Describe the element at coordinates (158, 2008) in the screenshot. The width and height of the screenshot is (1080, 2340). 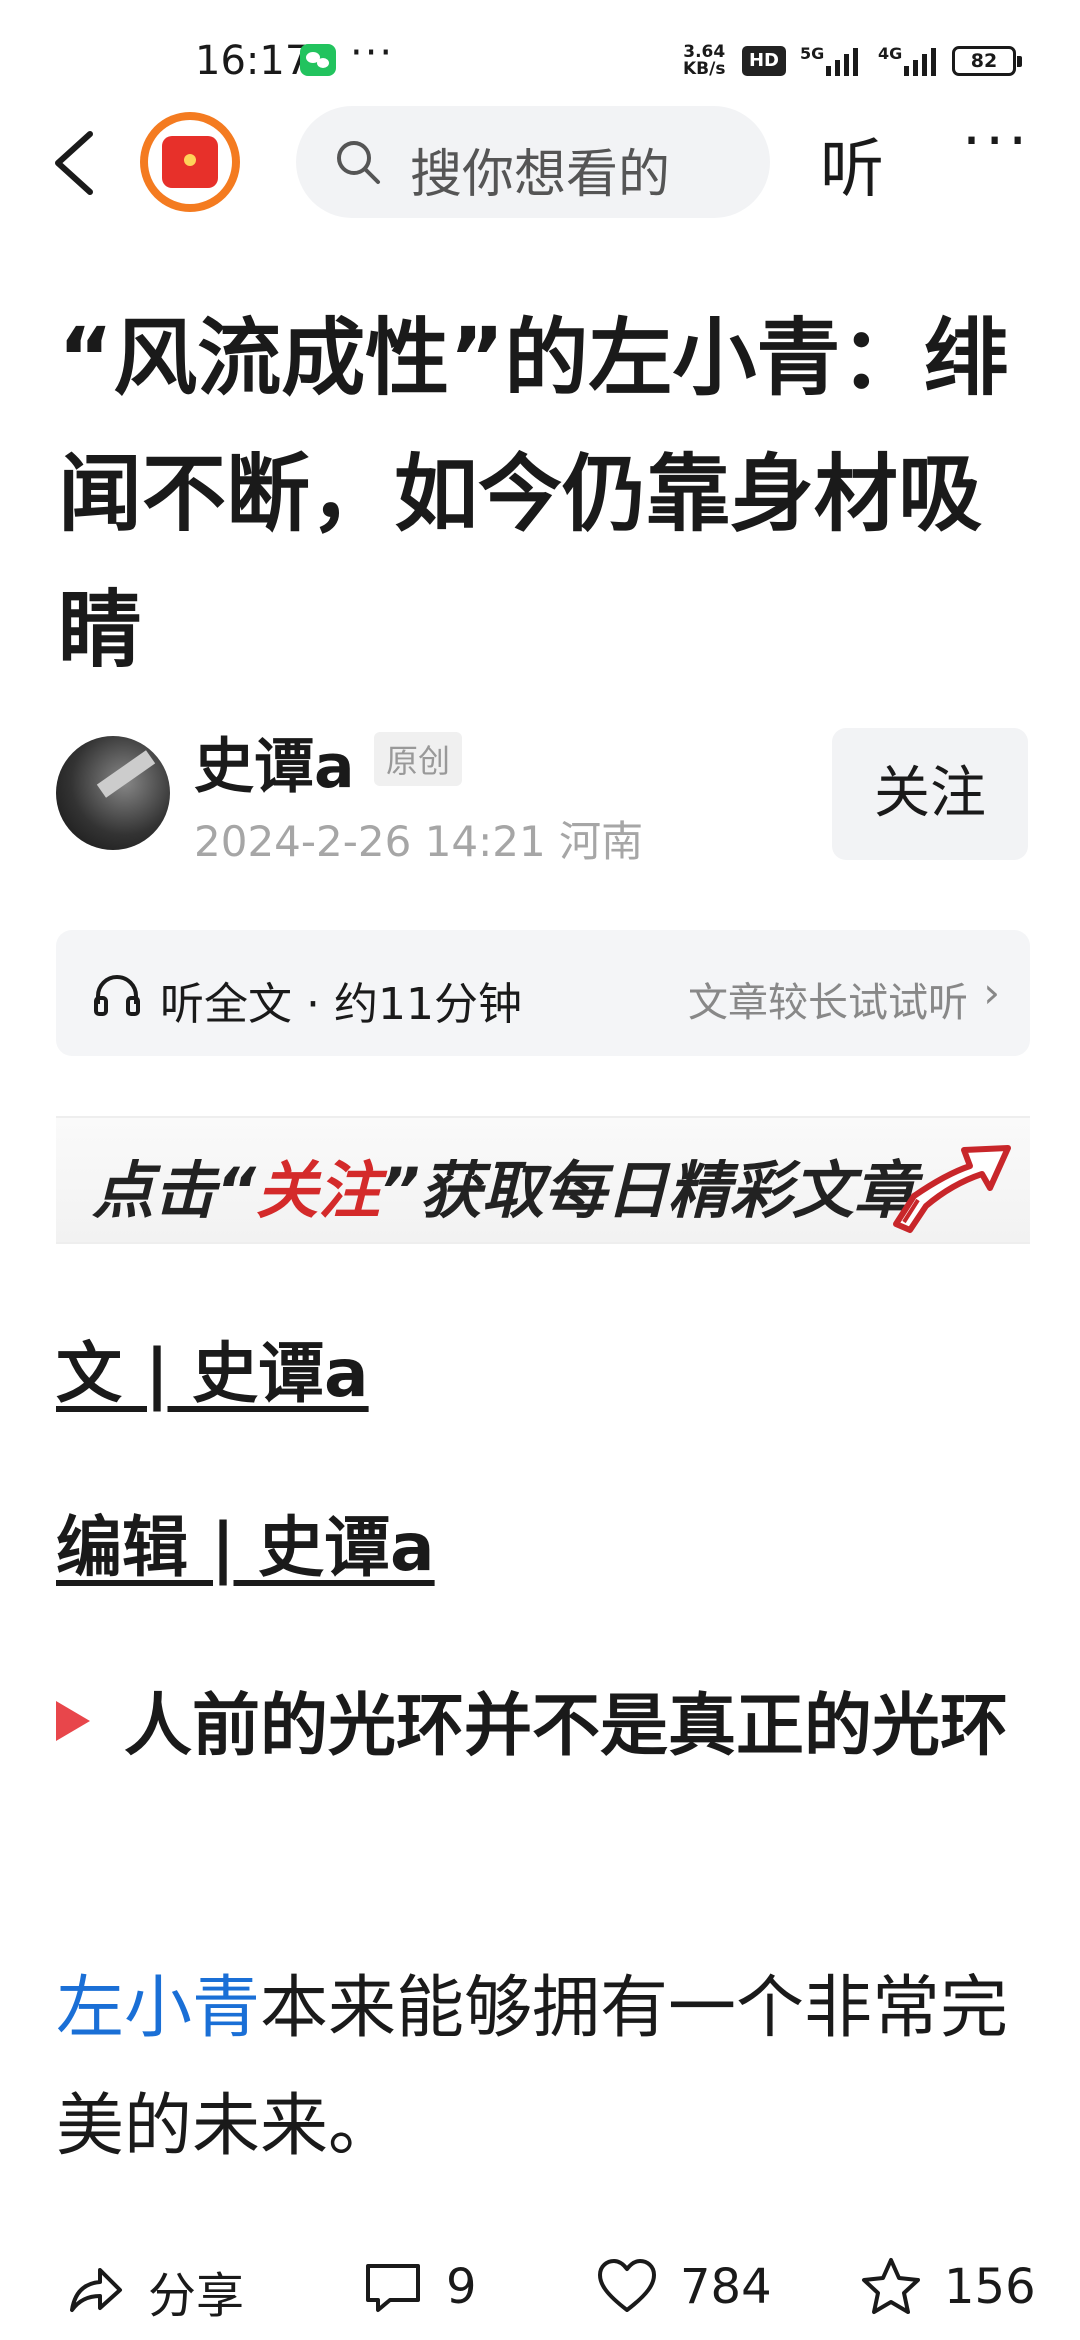
I see `person-link: 左小青` at that location.